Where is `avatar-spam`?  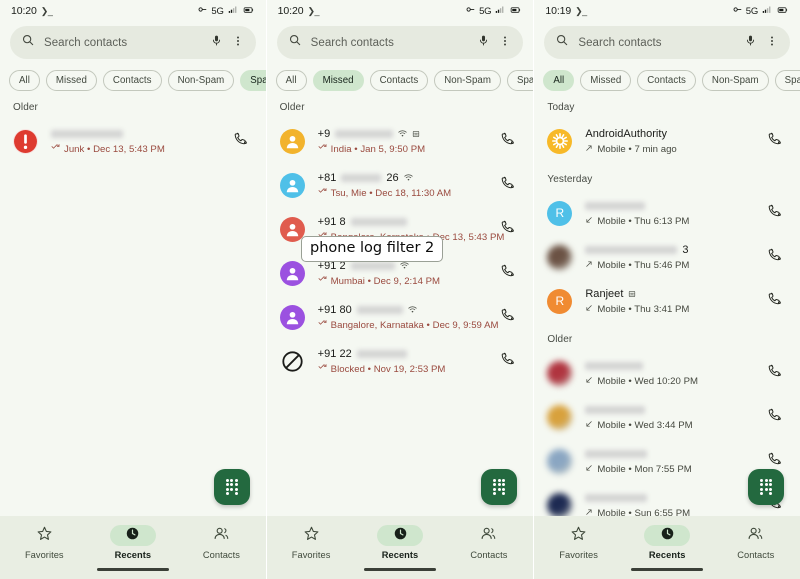
avatar-spam is located at coordinates (25, 141).